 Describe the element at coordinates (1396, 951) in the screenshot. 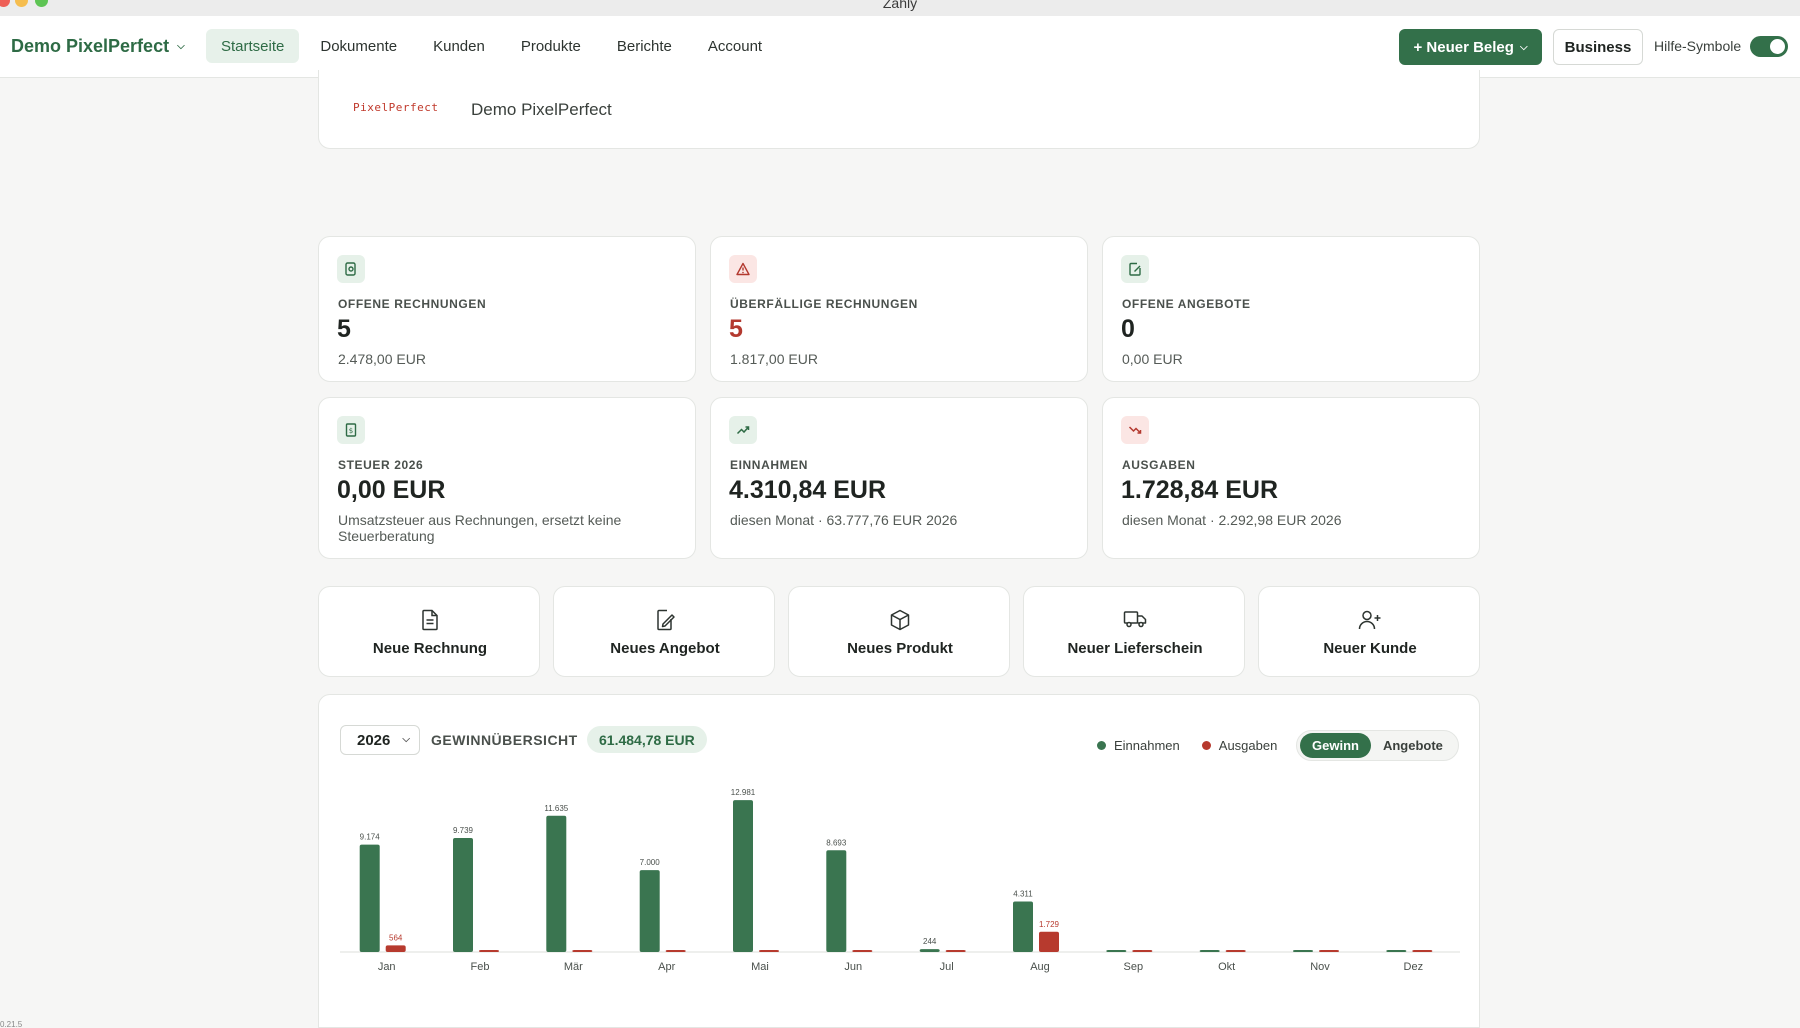

I see `income-bar-Dez` at that location.